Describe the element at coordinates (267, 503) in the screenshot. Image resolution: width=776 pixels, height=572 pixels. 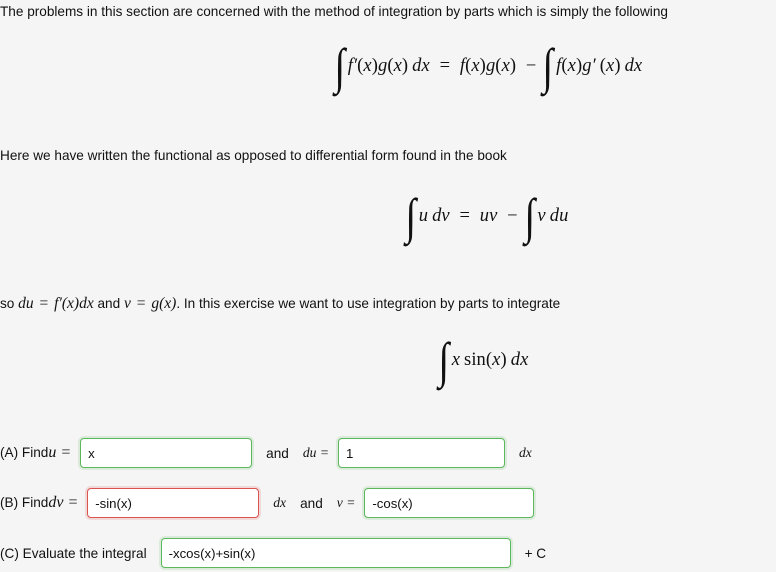
I see `answer-row-b: (B) Find dv = dx and v =` at that location.